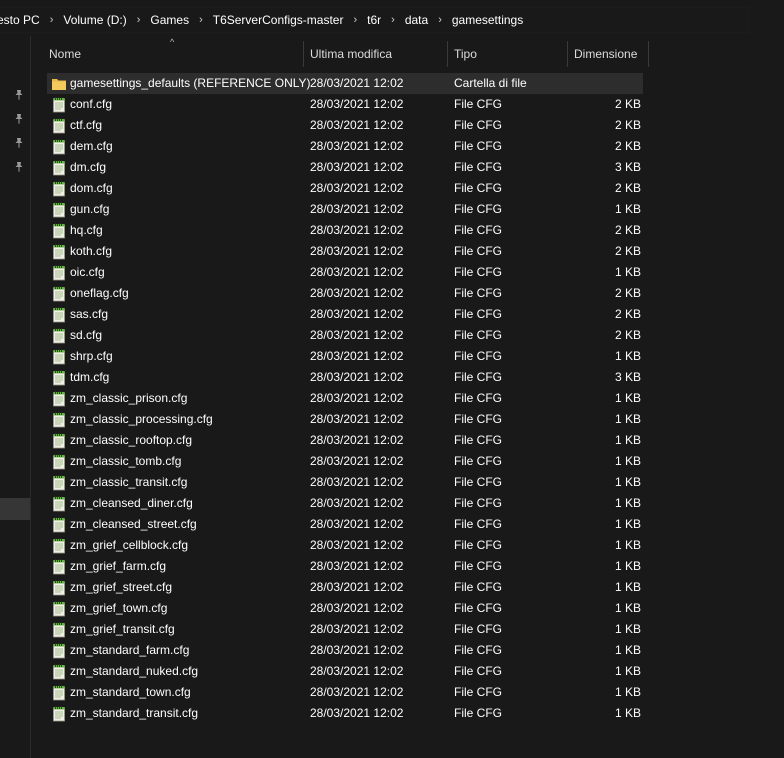 The height and width of the screenshot is (758, 784). Describe the element at coordinates (119, 608) in the screenshot. I see `file-name: zm_grief_town.cfg` at that location.